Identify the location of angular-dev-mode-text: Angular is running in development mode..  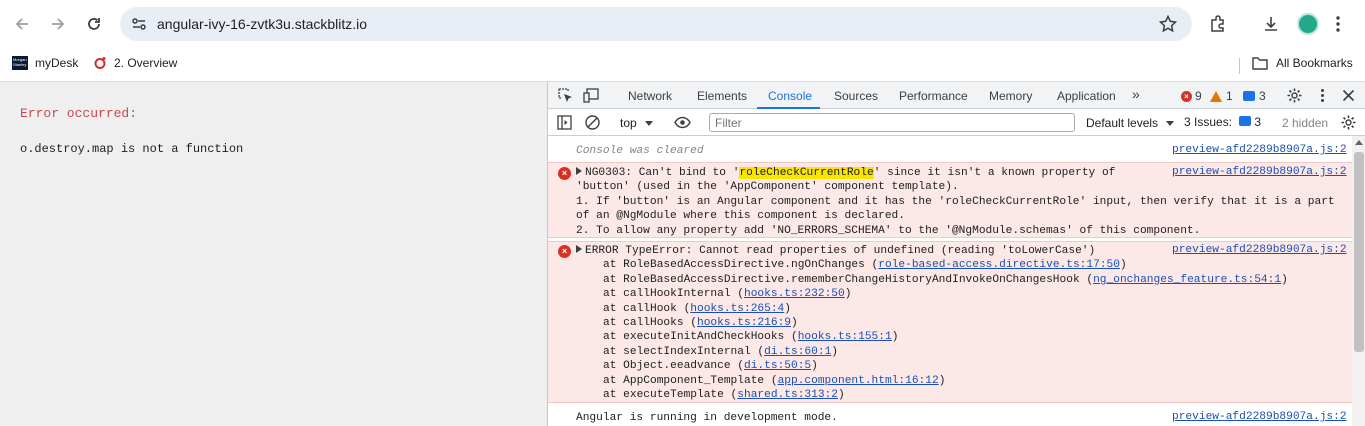
(707, 418).